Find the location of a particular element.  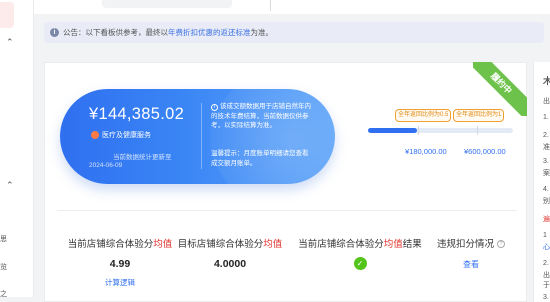

sidebar-item-label: 览 is located at coordinates (3, 267).